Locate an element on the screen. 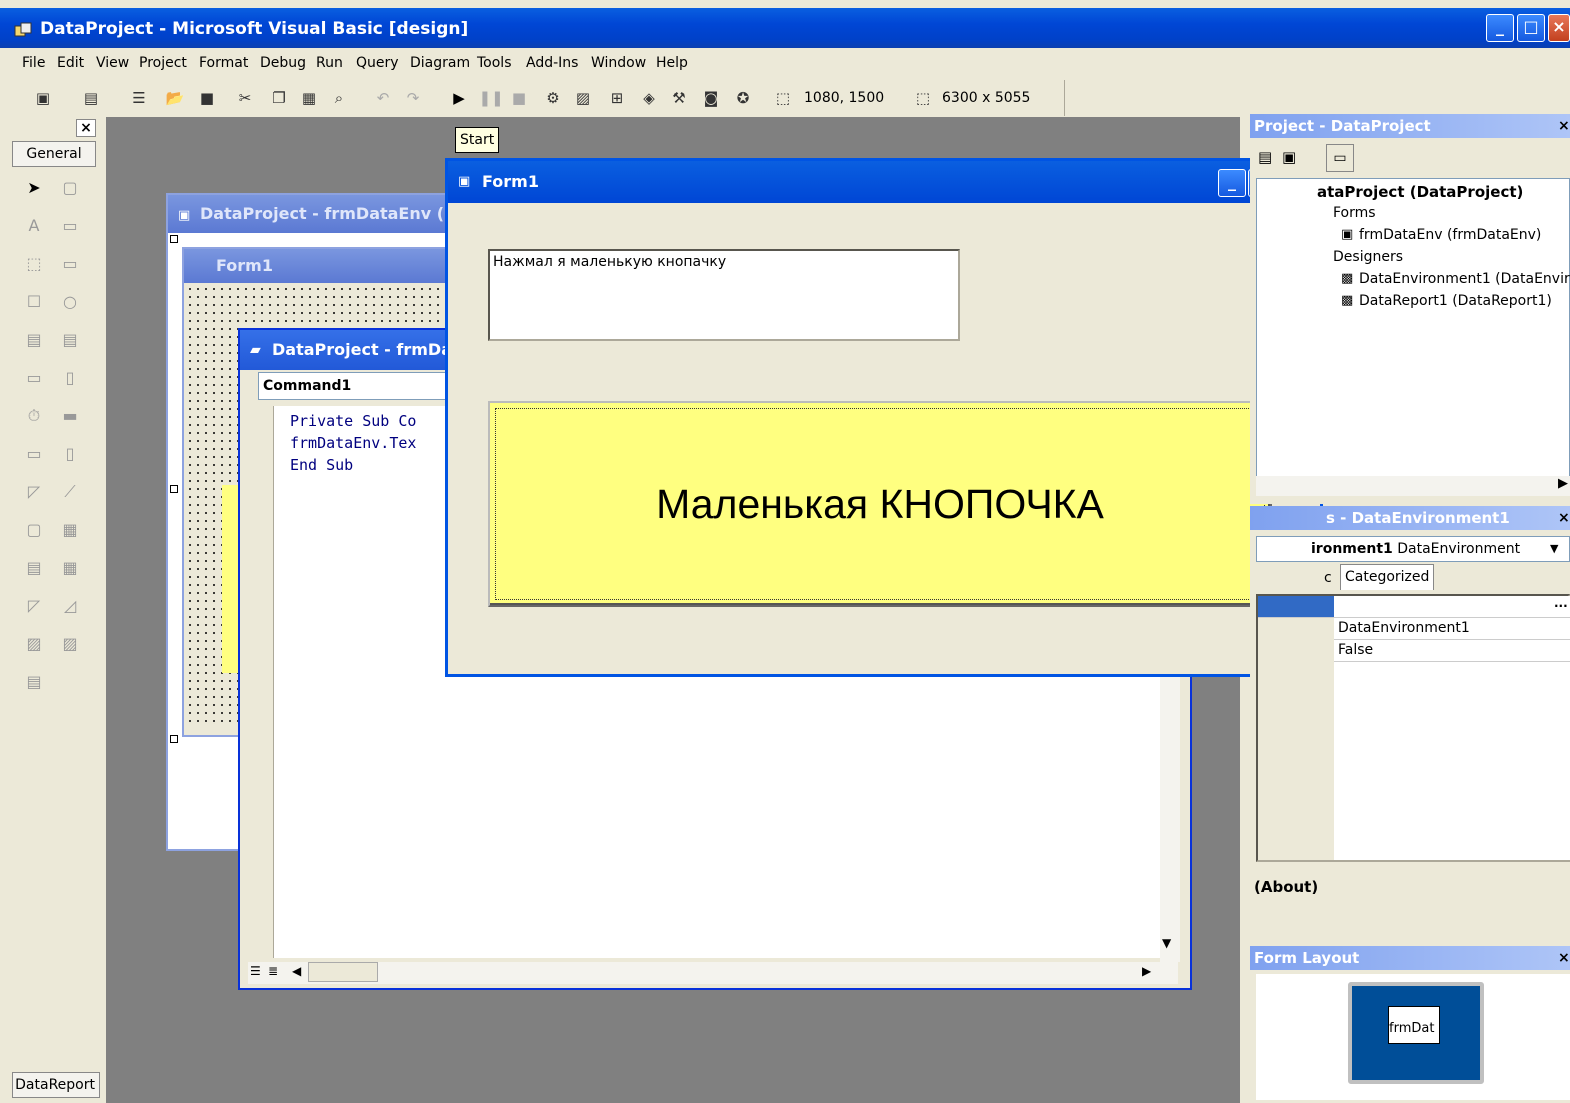  rpt-textbox-tool-icon: ▤ is located at coordinates (34, 682).